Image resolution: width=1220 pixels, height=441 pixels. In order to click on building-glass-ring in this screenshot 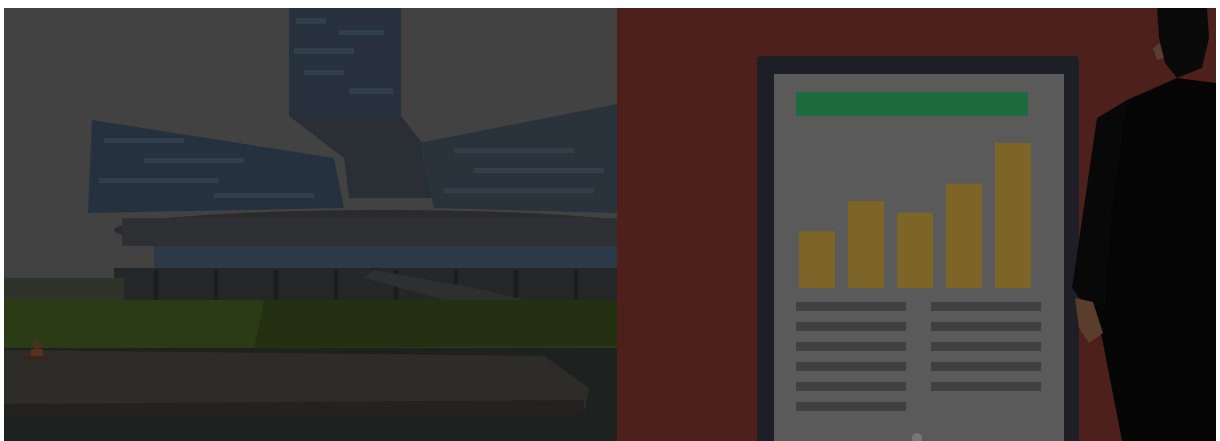, I will do `click(385, 257)`.